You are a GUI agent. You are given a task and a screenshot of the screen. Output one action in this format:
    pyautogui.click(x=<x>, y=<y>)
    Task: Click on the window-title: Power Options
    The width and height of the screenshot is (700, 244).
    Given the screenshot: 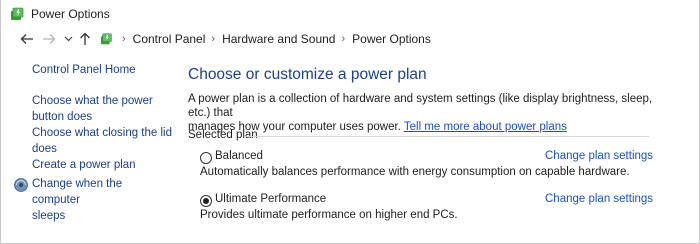 What is the action you would take?
    pyautogui.click(x=70, y=14)
    